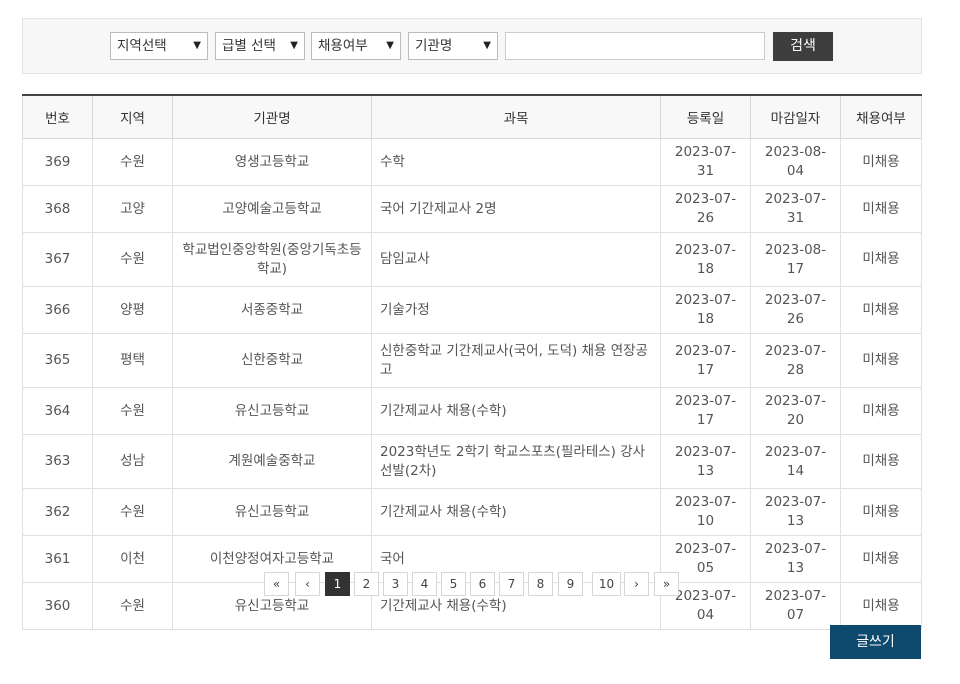  I want to click on cell-subject: 담임교사, so click(516, 259).